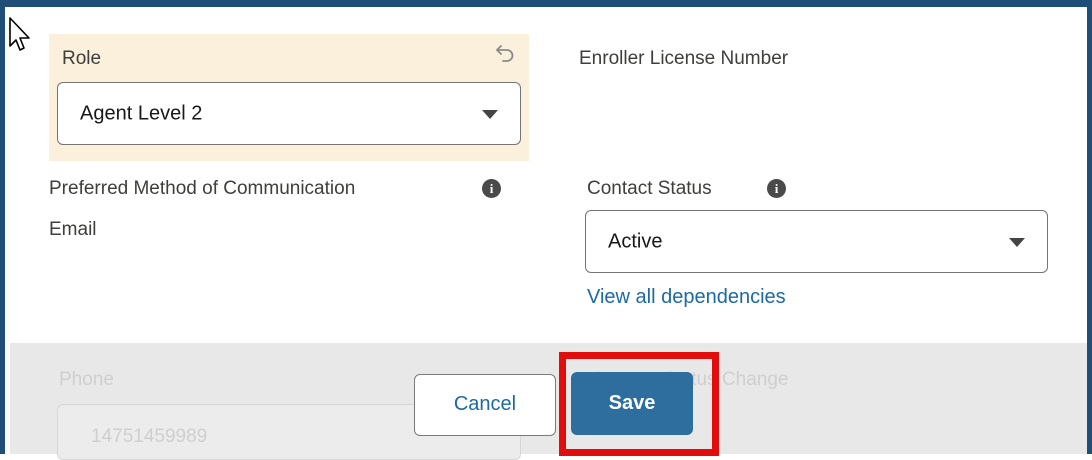 Image resolution: width=1092 pixels, height=460 pixels. What do you see at coordinates (639, 404) in the screenshot?
I see `save-highlight-box` at bounding box center [639, 404].